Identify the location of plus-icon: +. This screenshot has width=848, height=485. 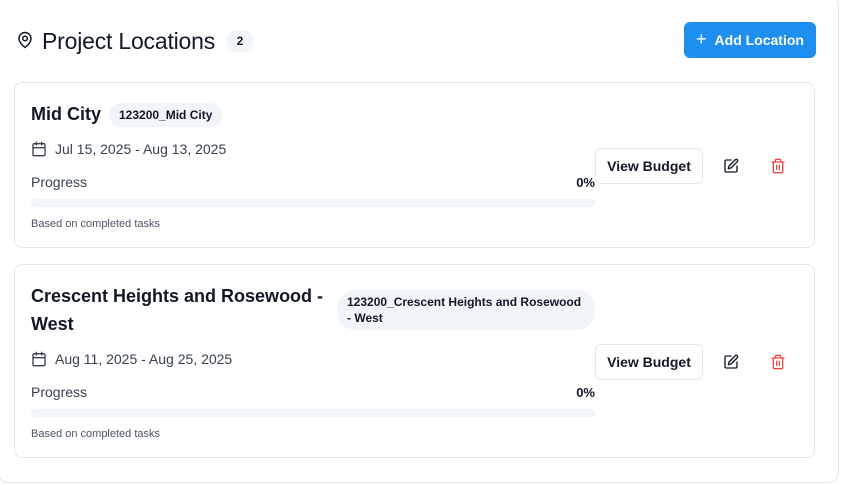
(701, 39).